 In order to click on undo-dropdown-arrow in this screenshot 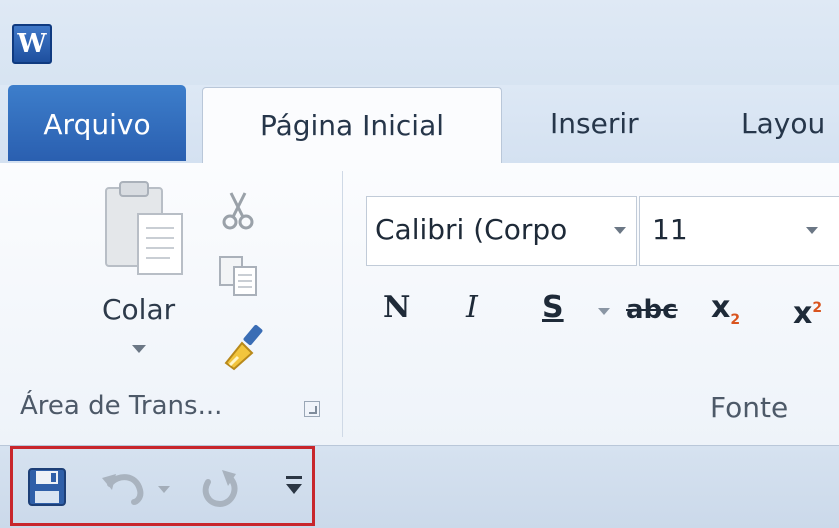, I will do `click(164, 489)`.